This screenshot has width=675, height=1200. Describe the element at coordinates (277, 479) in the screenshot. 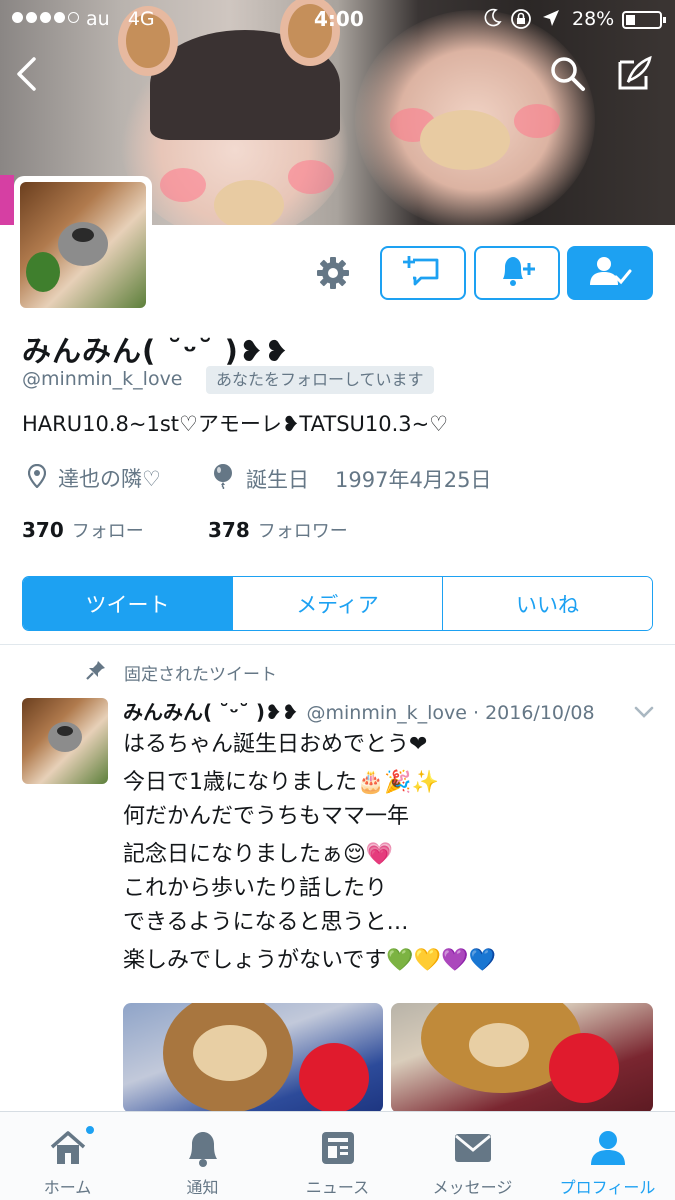

I see `birthday-label: 誕生日` at that location.